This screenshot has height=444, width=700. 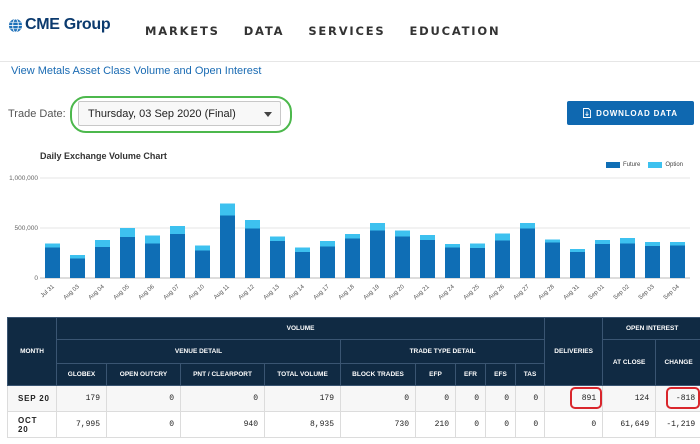 What do you see at coordinates (629, 424) in the screenshot?
I see `at-close-cell: 61,649` at bounding box center [629, 424].